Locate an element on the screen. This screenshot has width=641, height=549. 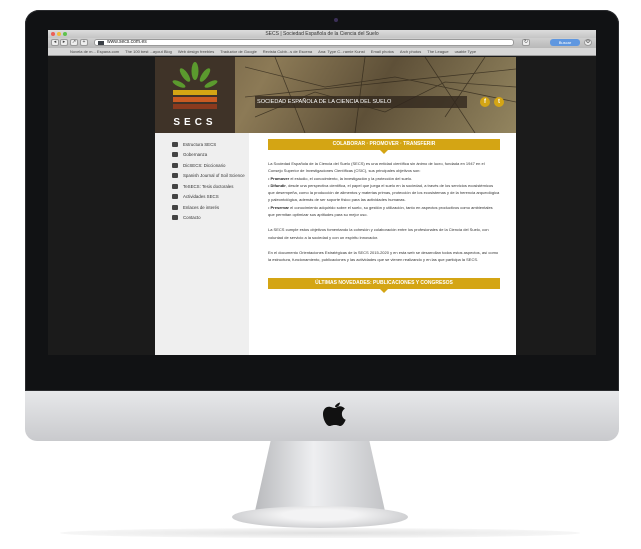
bookmark-item: Traductor de Google is located at coordinates (238, 51).